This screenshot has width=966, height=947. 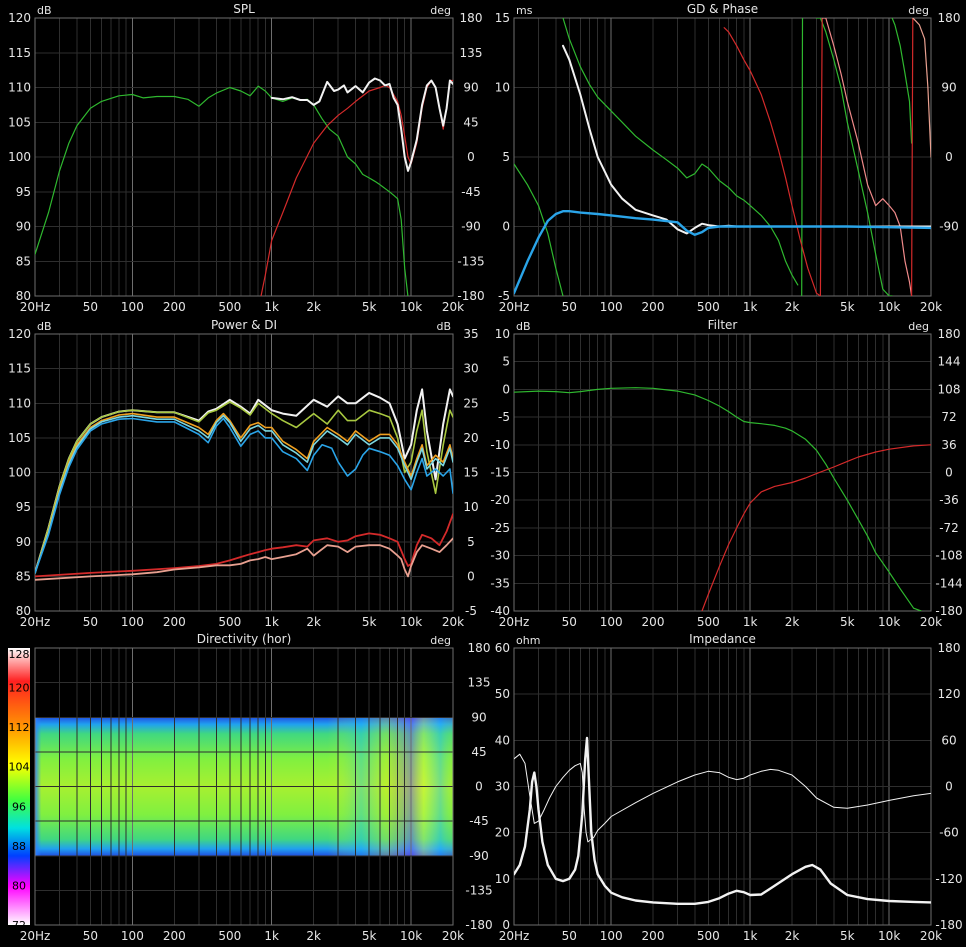 I want to click on y2-tick-label: 35, so click(x=470, y=334).